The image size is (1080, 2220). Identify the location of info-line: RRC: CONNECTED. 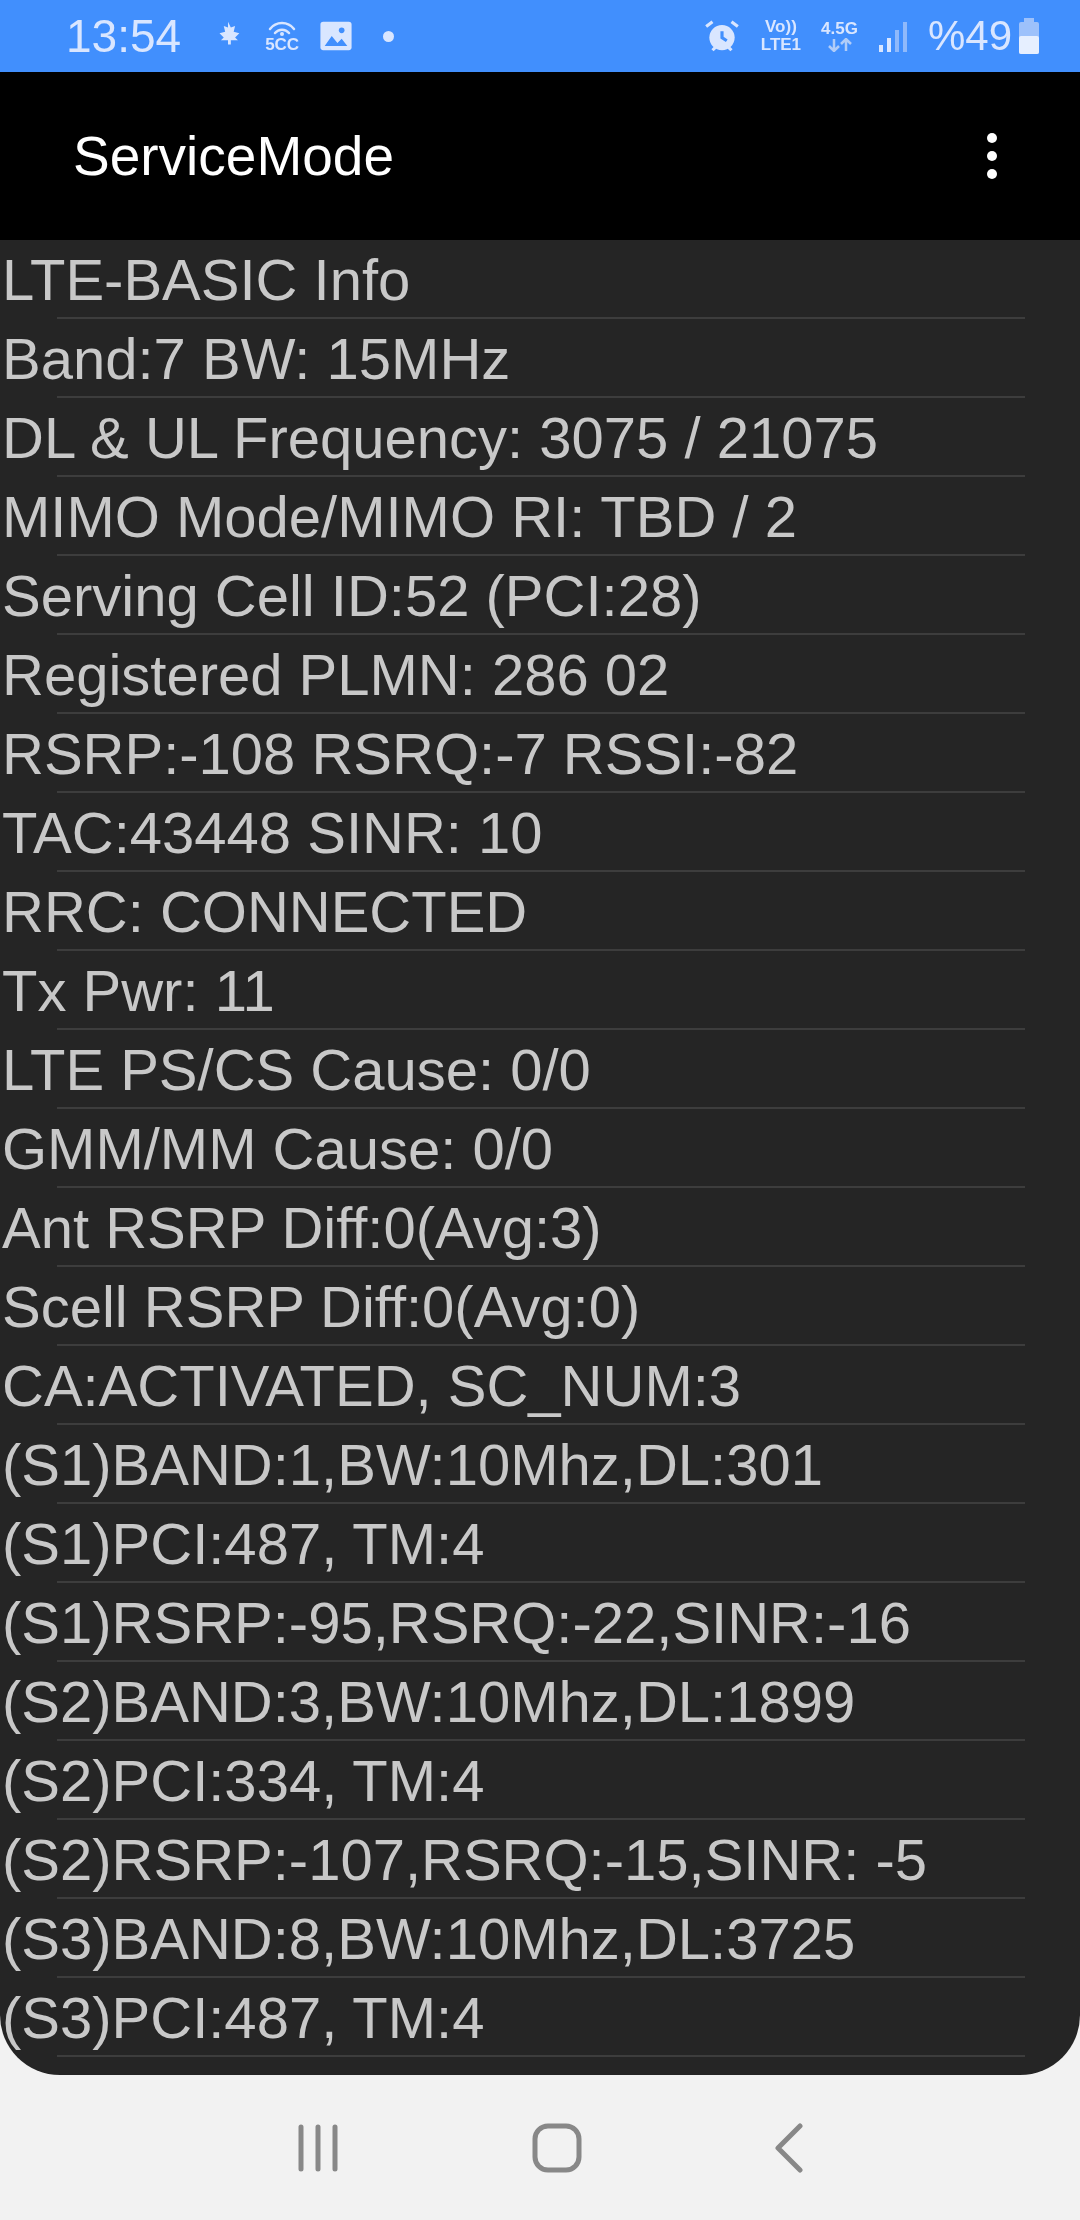
(264, 911).